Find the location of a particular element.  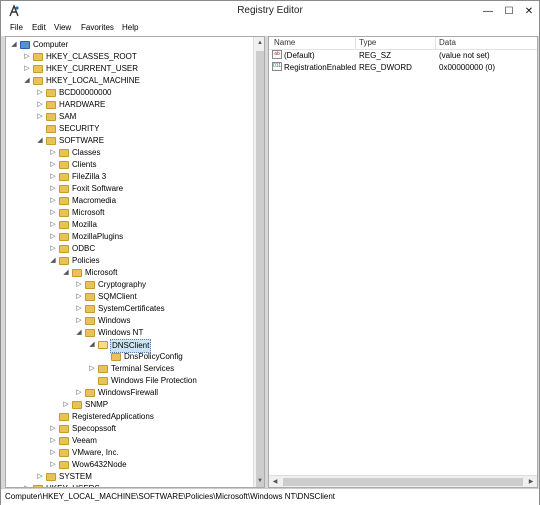

column-header-name: Name is located at coordinates (284, 42).